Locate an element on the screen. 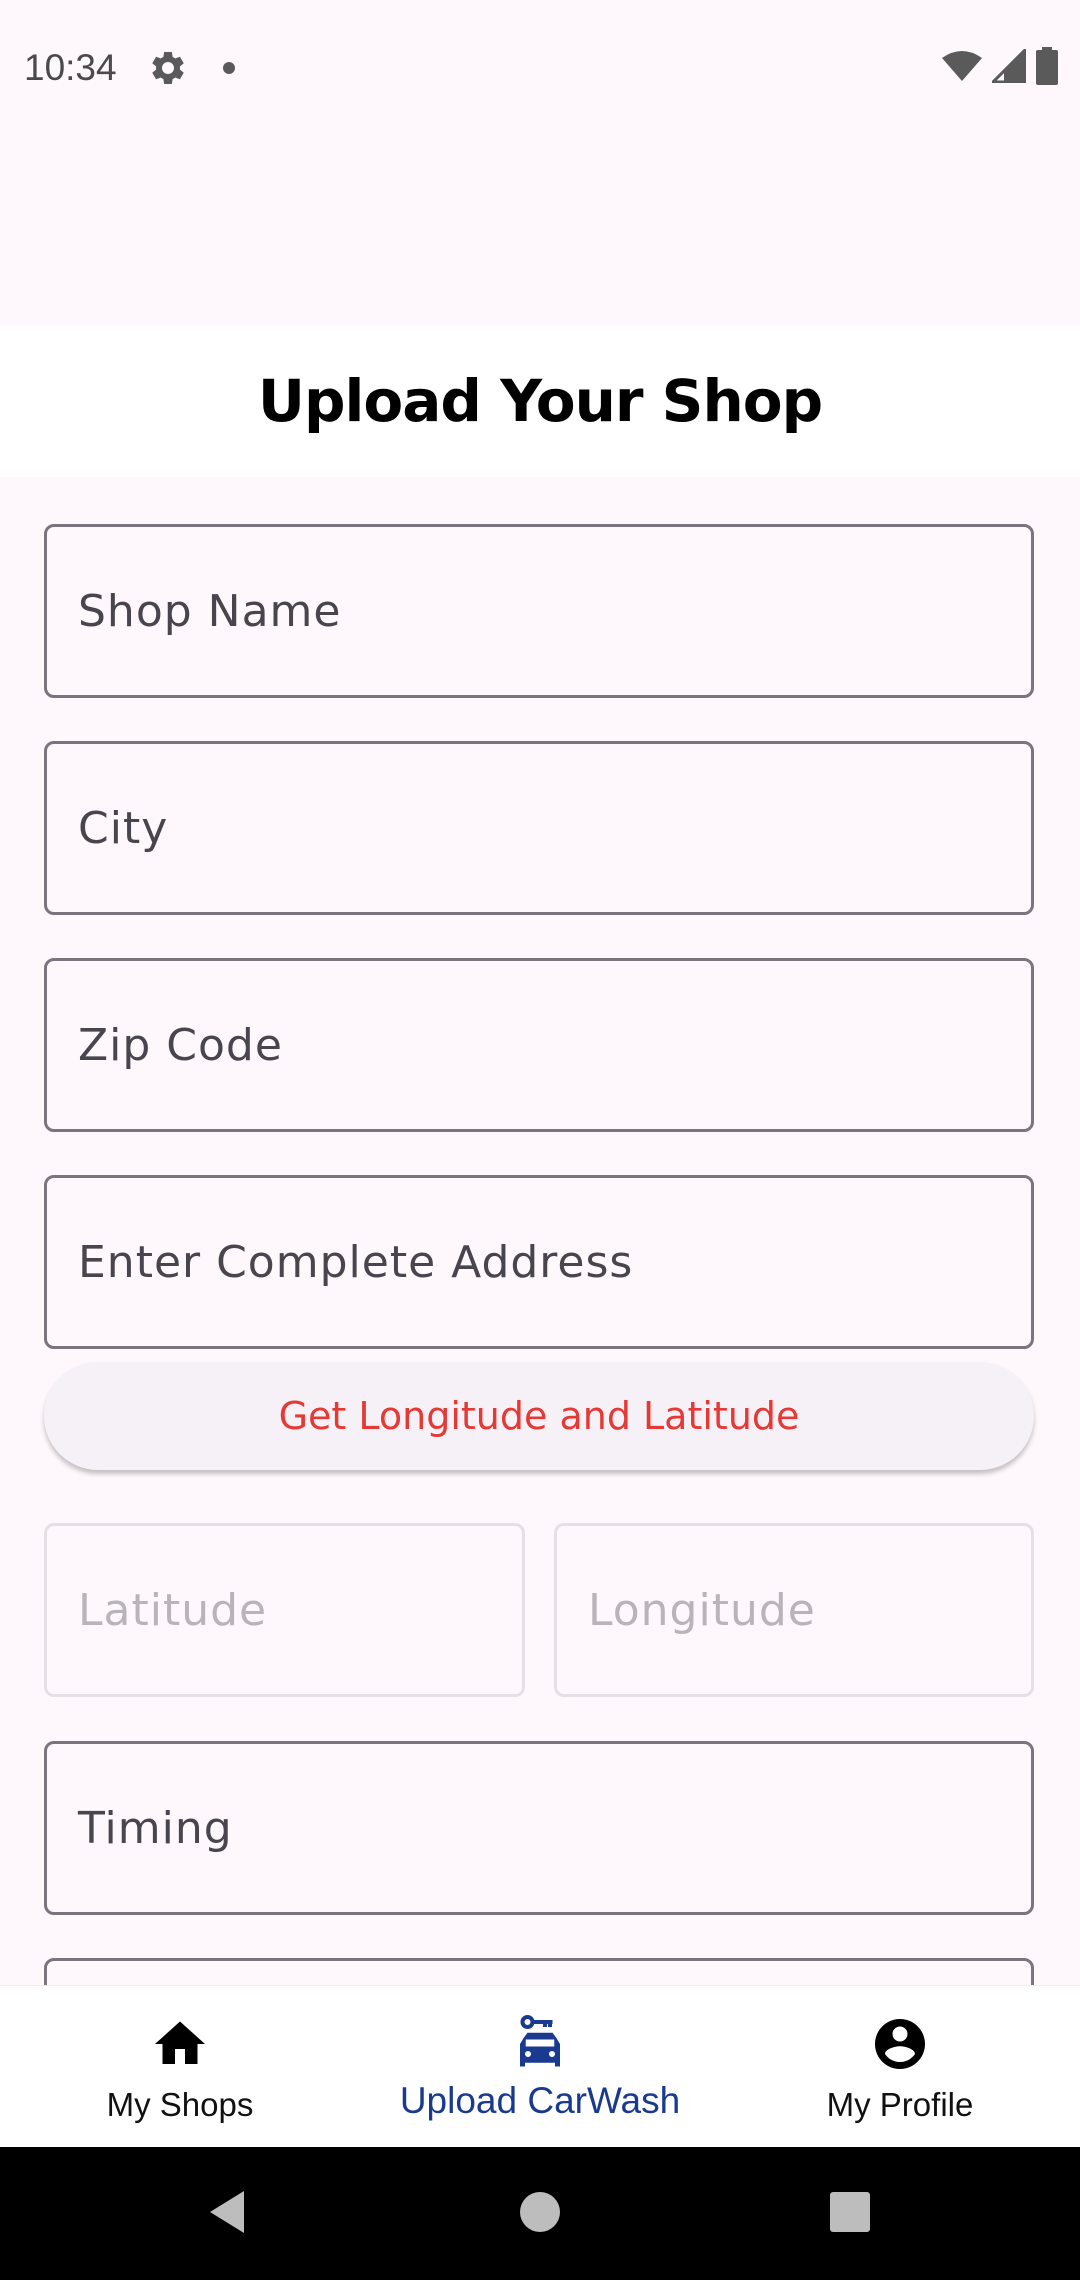 The image size is (1080, 2280). nav-item-upload-carwash: Upload CarWash is located at coordinates (540, 2067).